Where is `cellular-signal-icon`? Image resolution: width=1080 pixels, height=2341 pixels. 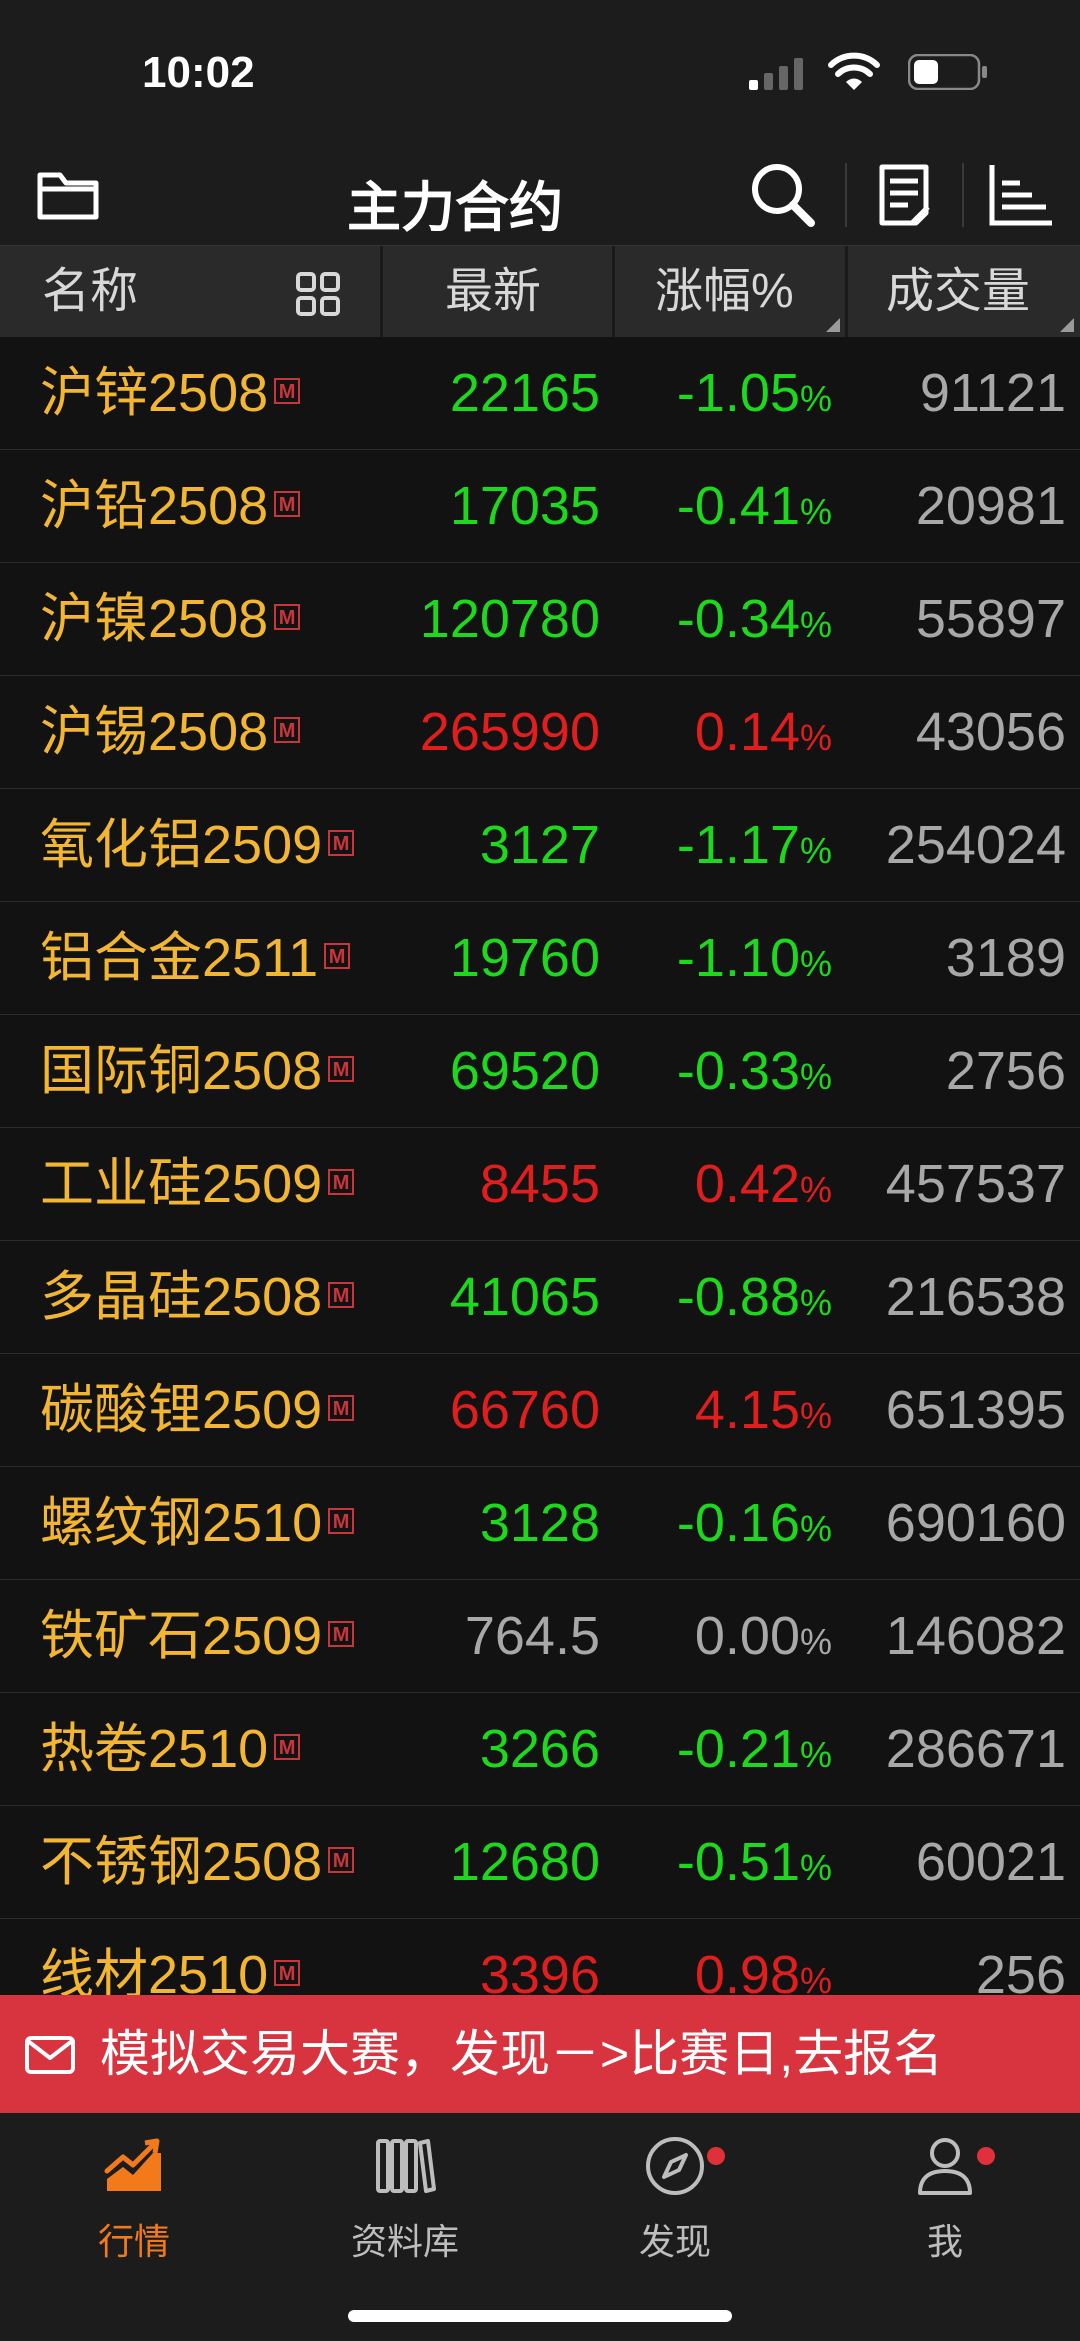 cellular-signal-icon is located at coordinates (776, 74).